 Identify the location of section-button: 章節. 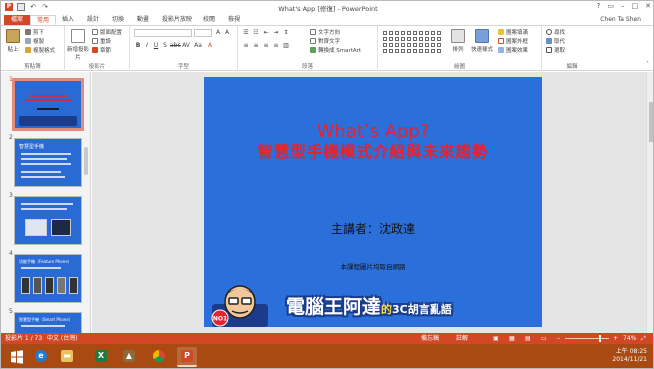
(101, 51).